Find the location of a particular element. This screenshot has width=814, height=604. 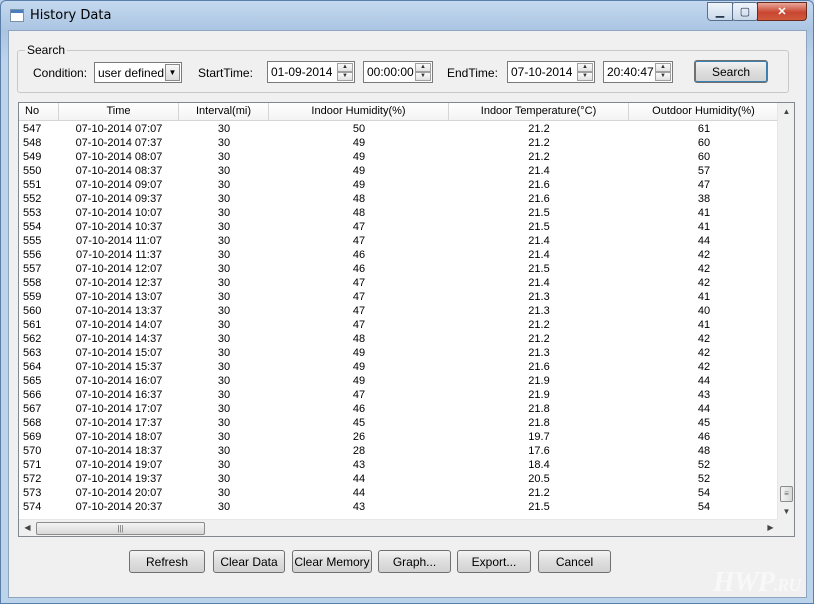

table-row: 563 07-10-2014 15:07 30 49 21.3 42 is located at coordinates (399, 353).